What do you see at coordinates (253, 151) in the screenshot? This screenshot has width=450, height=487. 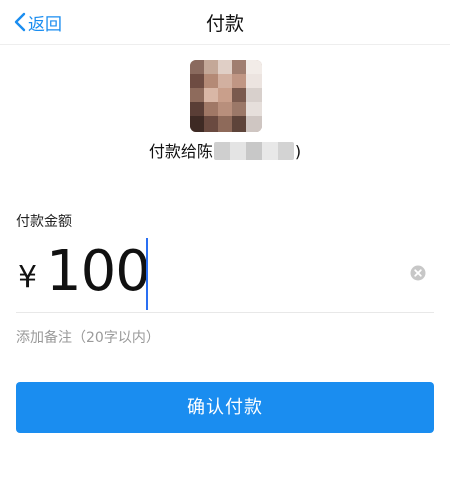 I see `redacted-name` at bounding box center [253, 151].